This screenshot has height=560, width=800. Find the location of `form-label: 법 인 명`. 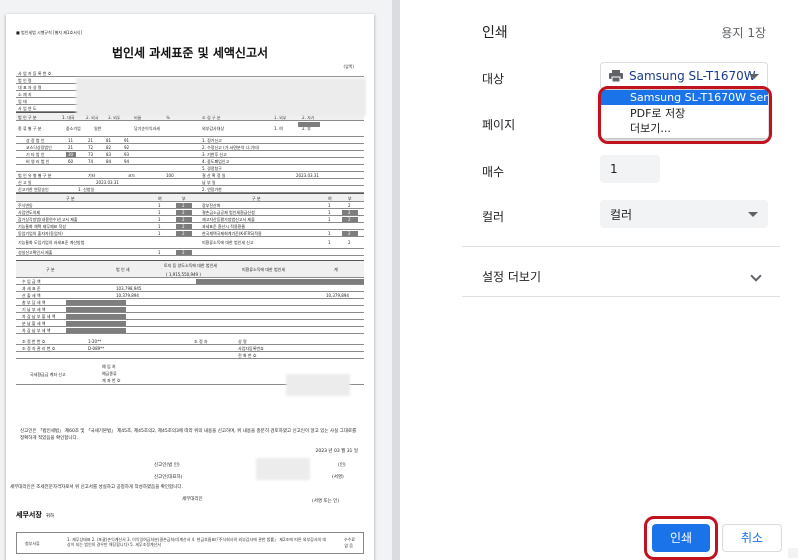

form-label: 법 인 명 is located at coordinates (25, 80).